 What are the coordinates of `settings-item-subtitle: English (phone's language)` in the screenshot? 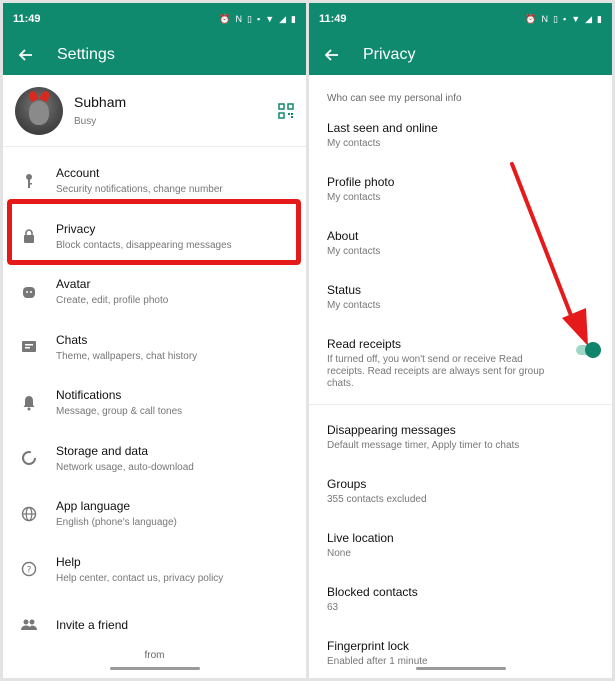 It's located at (116, 523).